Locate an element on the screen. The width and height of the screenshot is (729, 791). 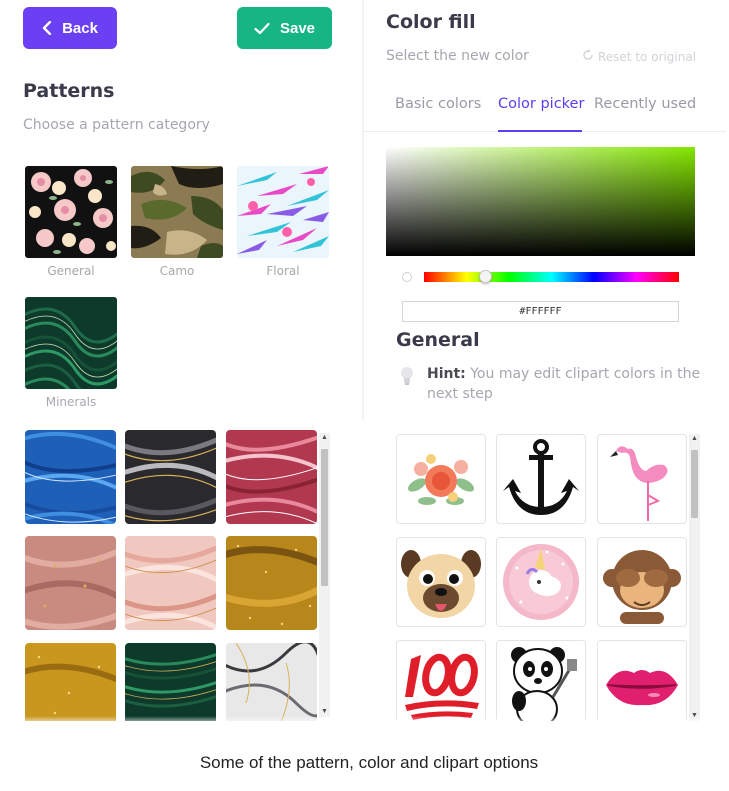
active-tab-indicator is located at coordinates (540, 131).